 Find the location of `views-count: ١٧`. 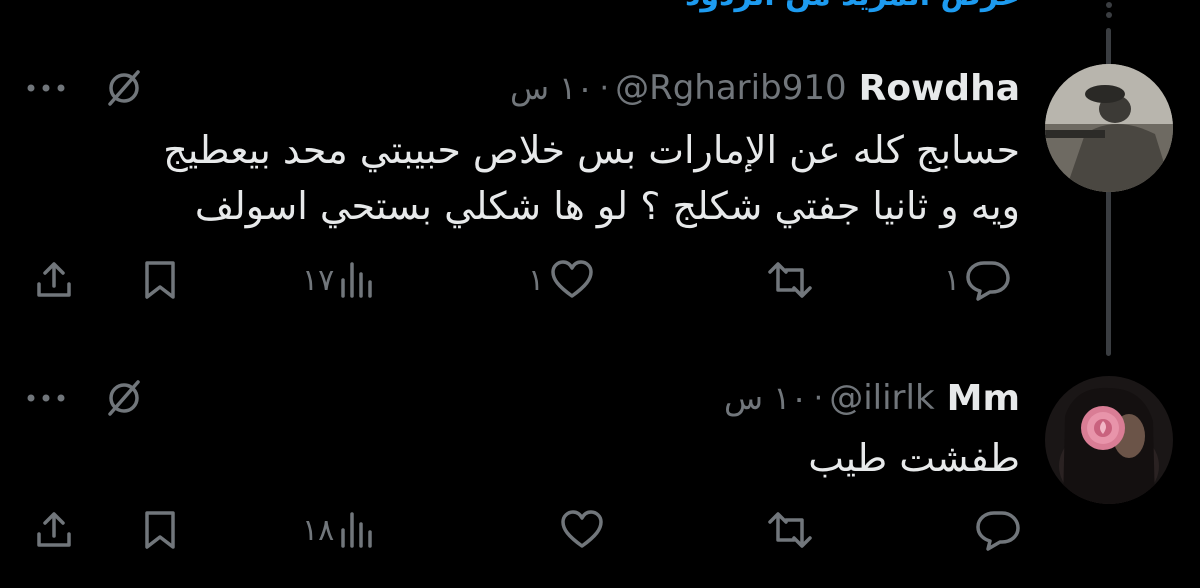

views-count: ١٧ is located at coordinates (318, 280).